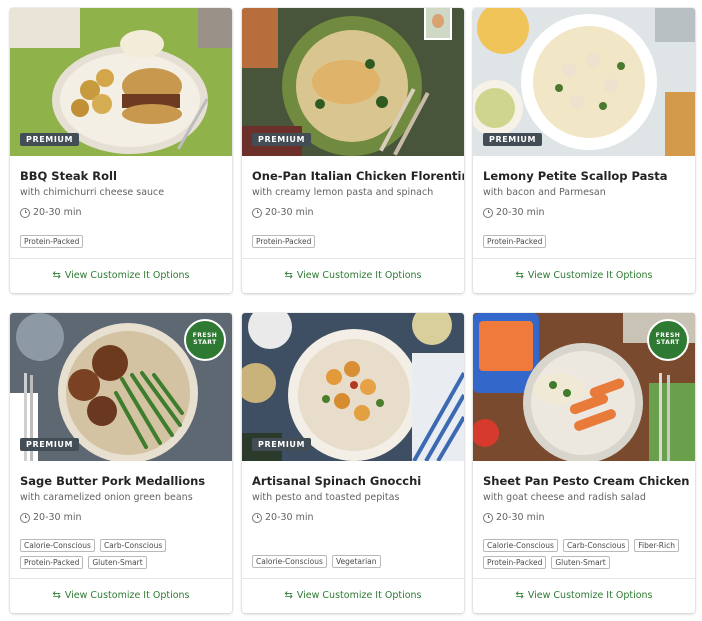 This screenshot has width=702, height=621. Describe the element at coordinates (326, 497) in the screenshot. I see `recipe-subtitle: with pesto and toasted pepitas` at that location.